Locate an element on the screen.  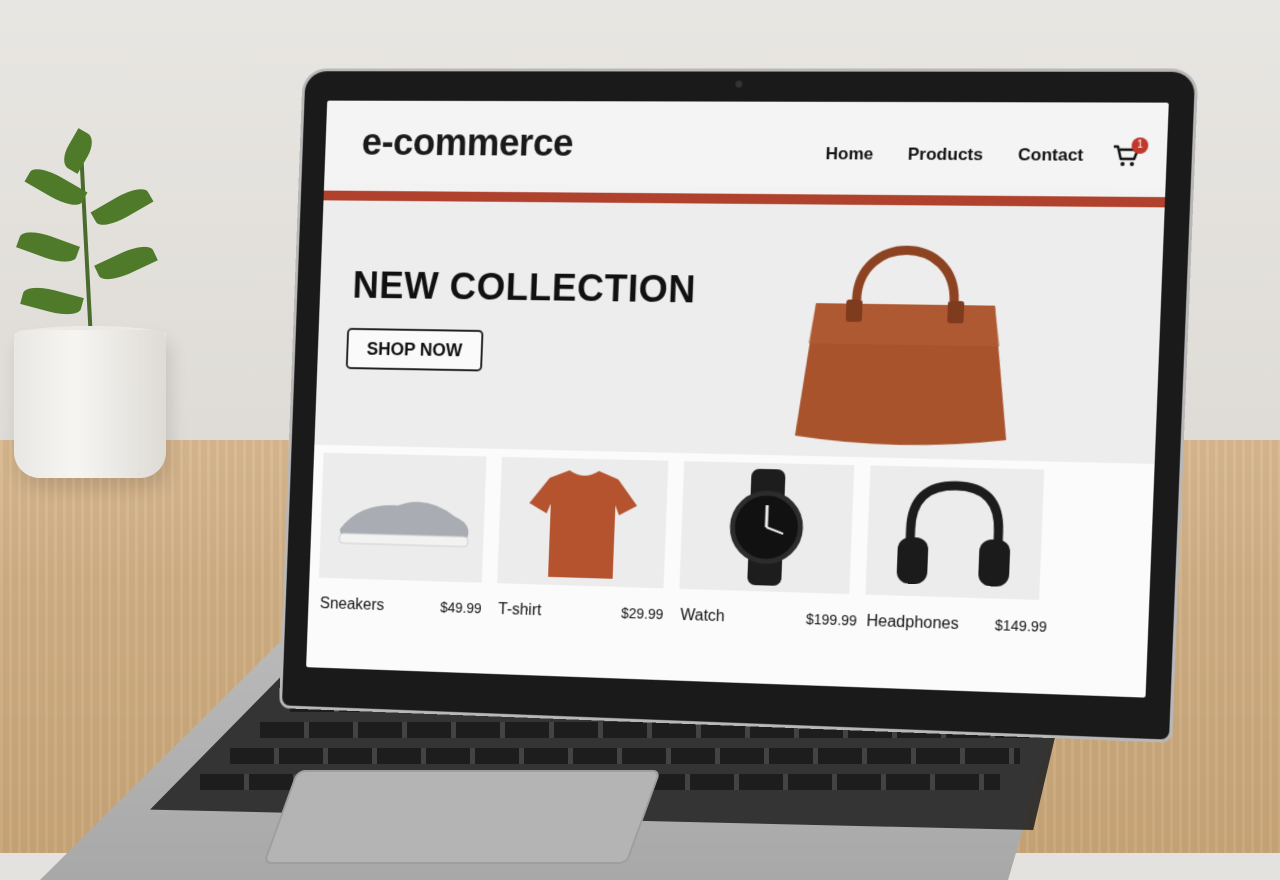
hero-title: NEW COLLECTION is located at coordinates (524, 288).